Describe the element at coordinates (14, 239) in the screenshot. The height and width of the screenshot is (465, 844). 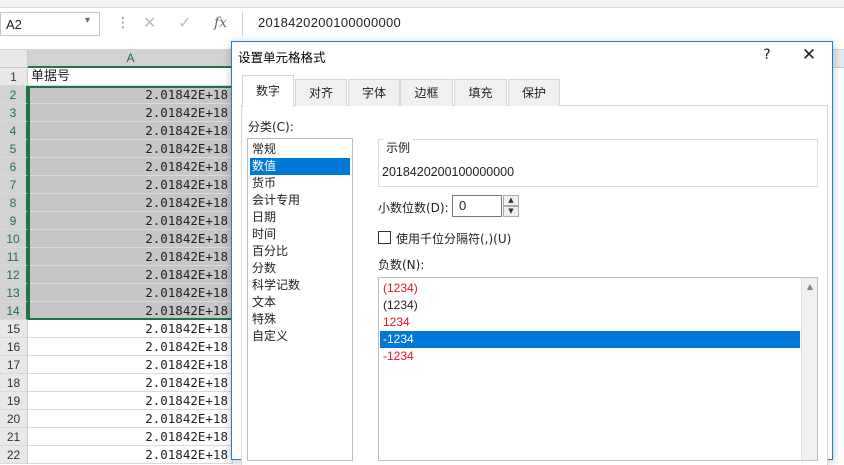
I see `row-header: 10` at that location.